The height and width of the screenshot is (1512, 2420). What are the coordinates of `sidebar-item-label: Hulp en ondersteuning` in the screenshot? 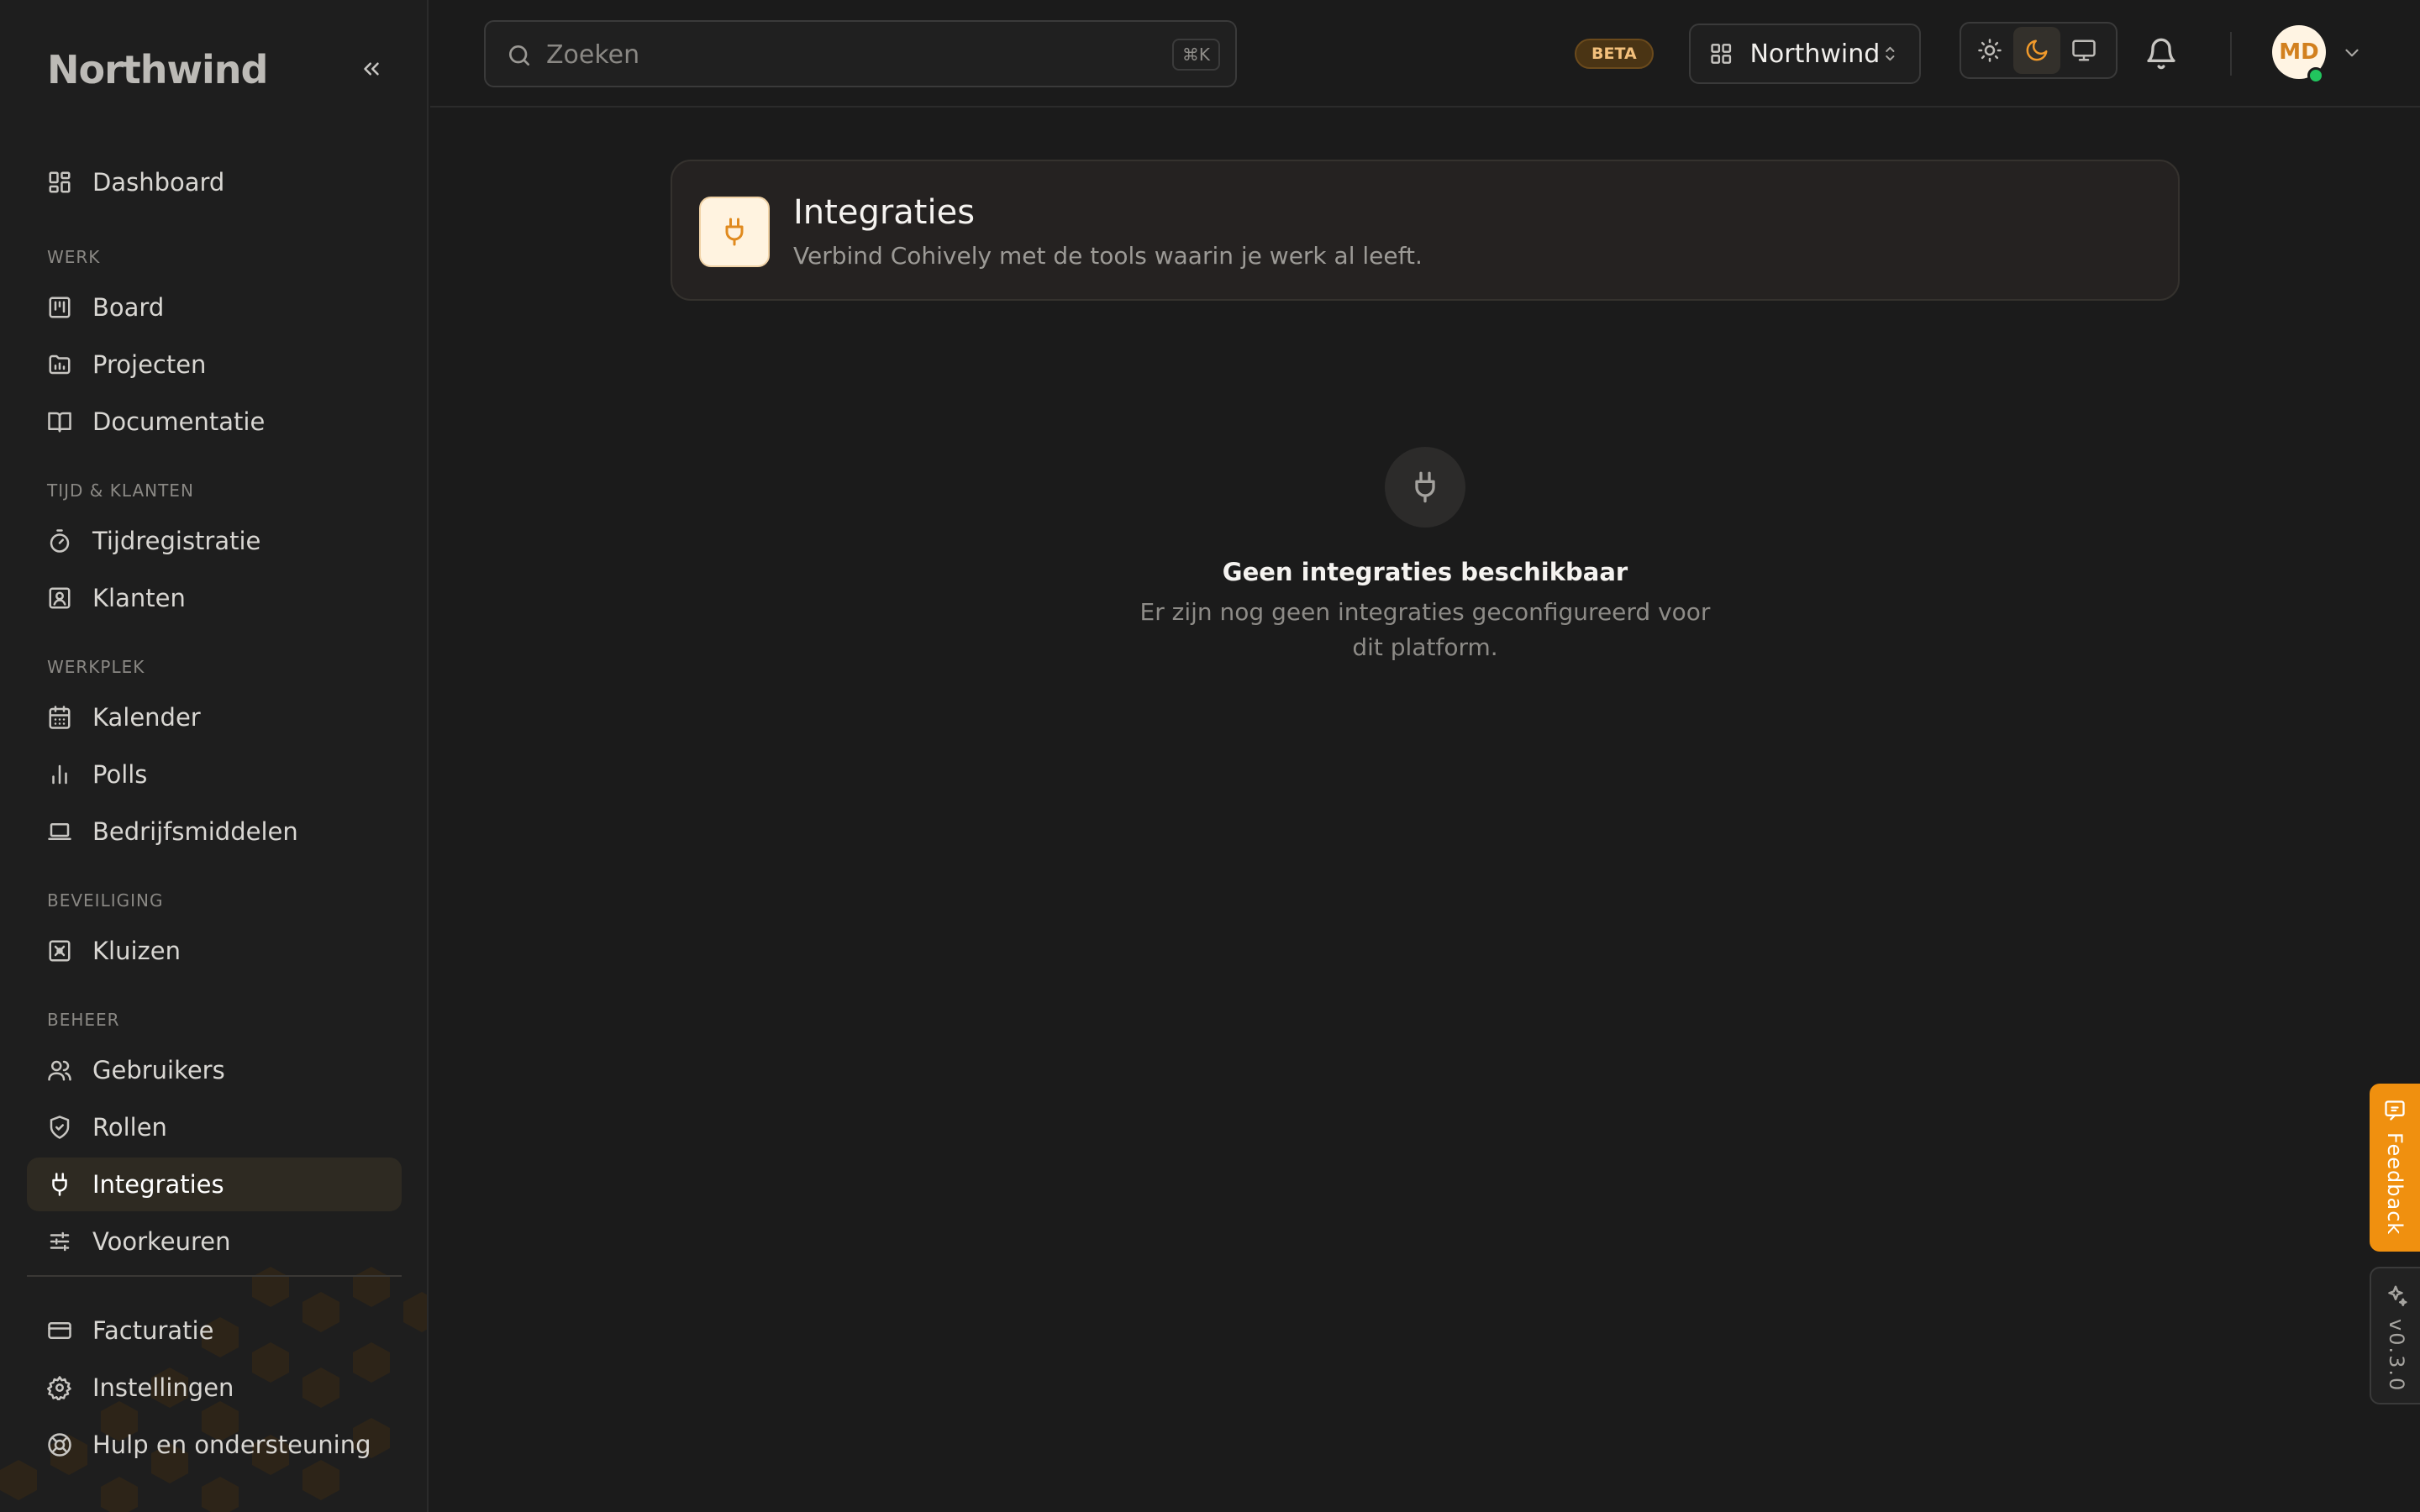 It's located at (232, 1445).